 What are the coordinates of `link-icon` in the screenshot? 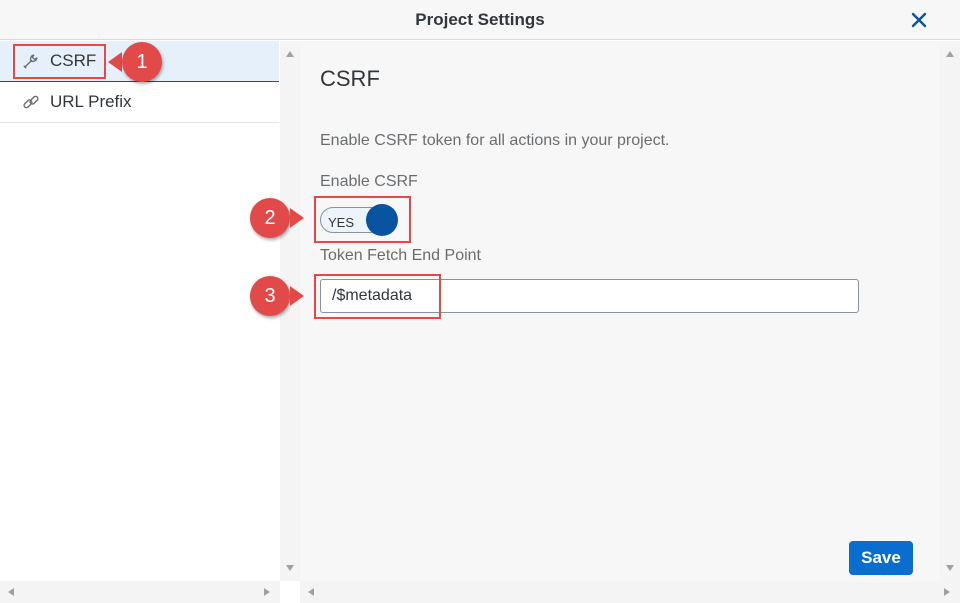 It's located at (31, 102).